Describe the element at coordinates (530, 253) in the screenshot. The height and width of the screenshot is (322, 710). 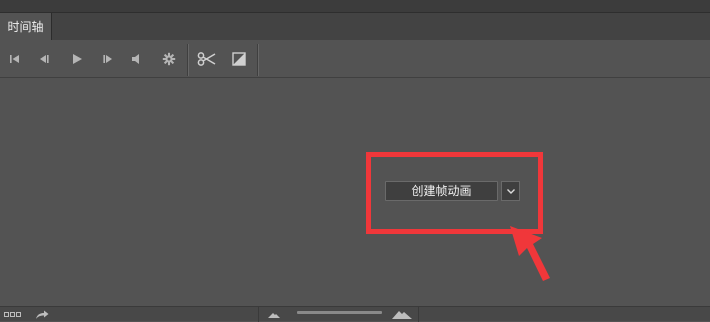
I see `annotation-arrow` at that location.